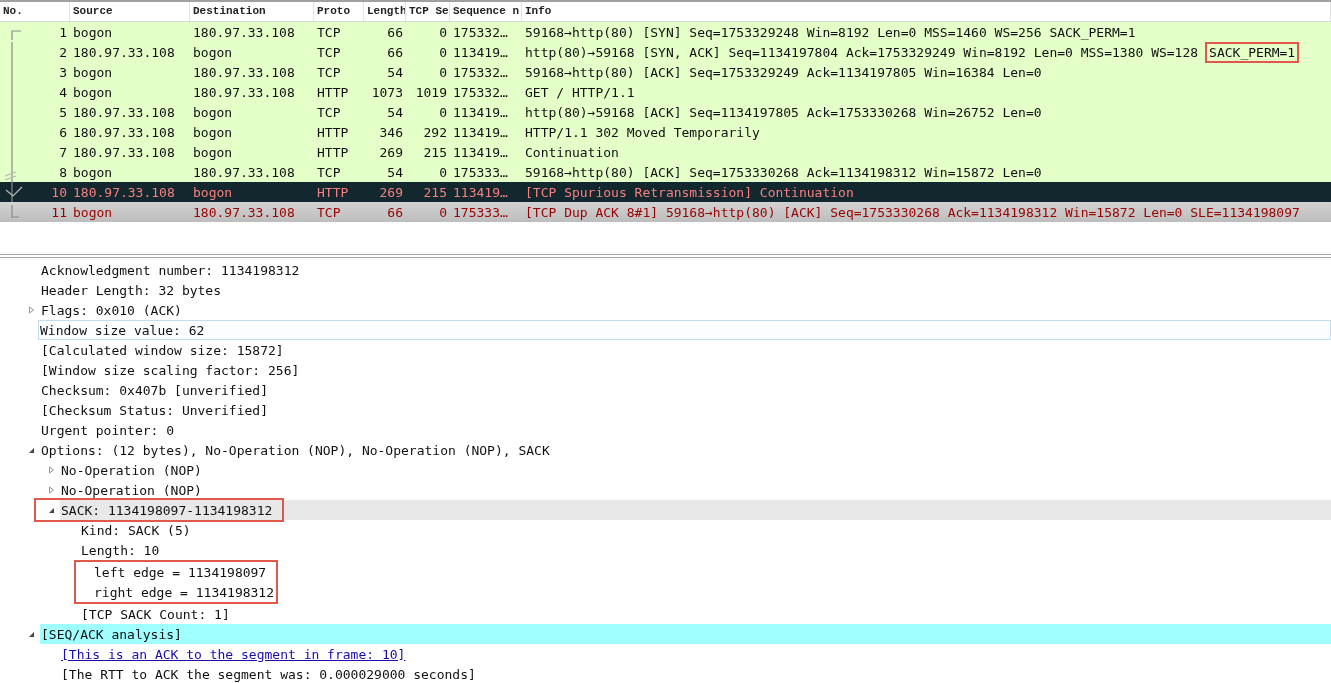 This screenshot has height=683, width=1331. Describe the element at coordinates (339, 11) in the screenshot. I see `column-header: Proto` at that location.